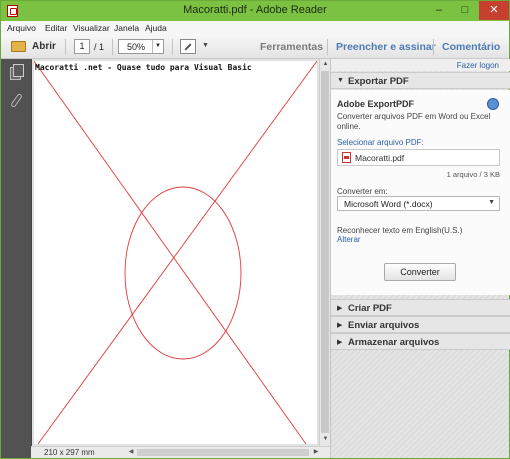 The width and height of the screenshot is (510, 459). Describe the element at coordinates (394, 342) in the screenshot. I see `section-label: Armazenar arquivos` at that location.